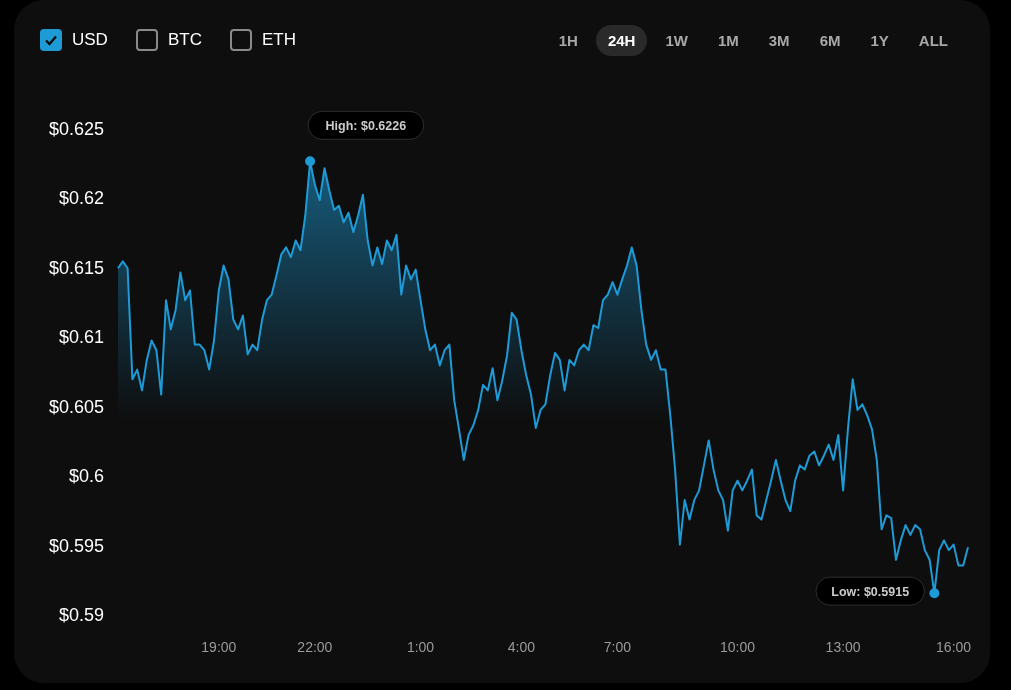 The image size is (1011, 690). What do you see at coordinates (76, 129) in the screenshot?
I see `y-axis-label: $0.625` at bounding box center [76, 129].